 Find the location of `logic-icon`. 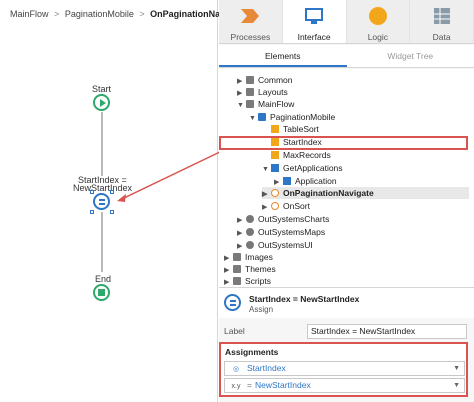

logic-icon is located at coordinates (377, 16).